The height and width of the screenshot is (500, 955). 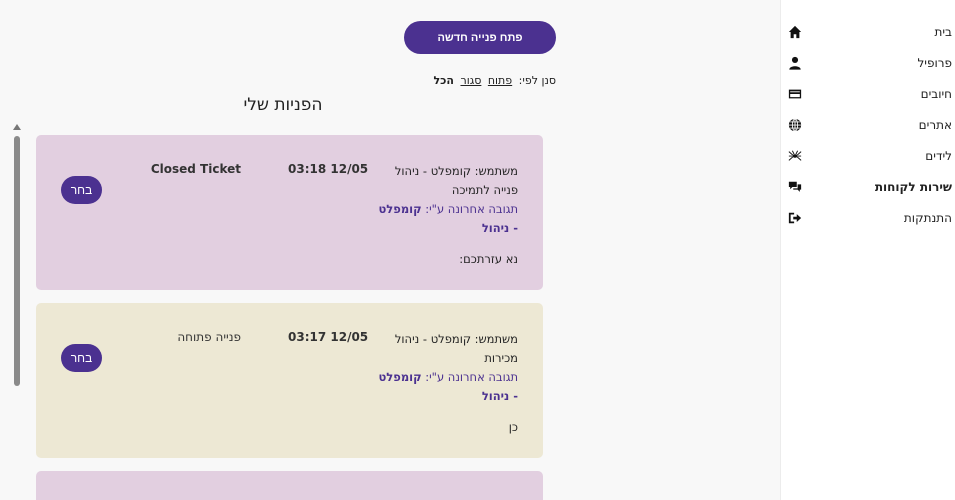 I want to click on sidebar-item-label: חיובים, so click(x=936, y=94).